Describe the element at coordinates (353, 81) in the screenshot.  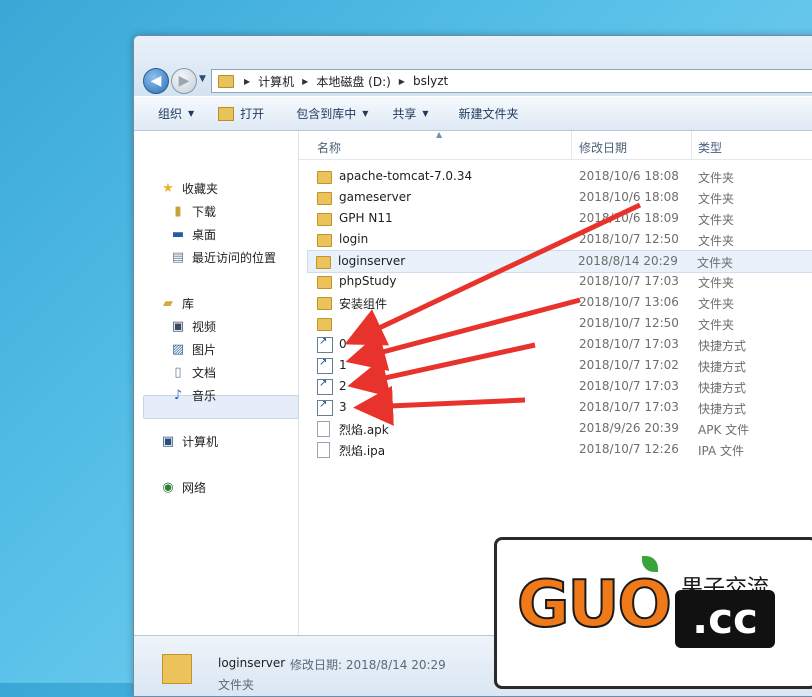
I see `breadcrumb-drive: 本地磁盘 (D:)` at that location.